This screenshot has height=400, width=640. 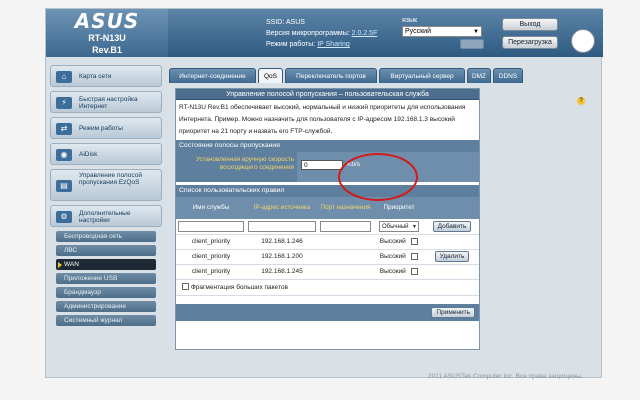 I want to click on fragmentation-checkbox, so click(x=185, y=287).